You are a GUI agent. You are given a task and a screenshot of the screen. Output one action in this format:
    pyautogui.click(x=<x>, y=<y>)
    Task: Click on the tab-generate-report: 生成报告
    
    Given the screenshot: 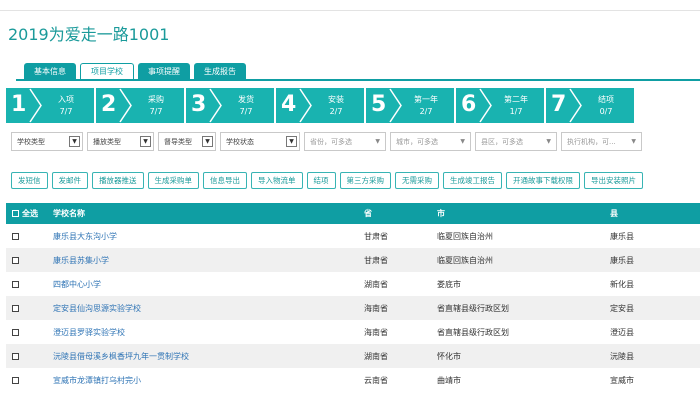 What is the action you would take?
    pyautogui.click(x=220, y=71)
    